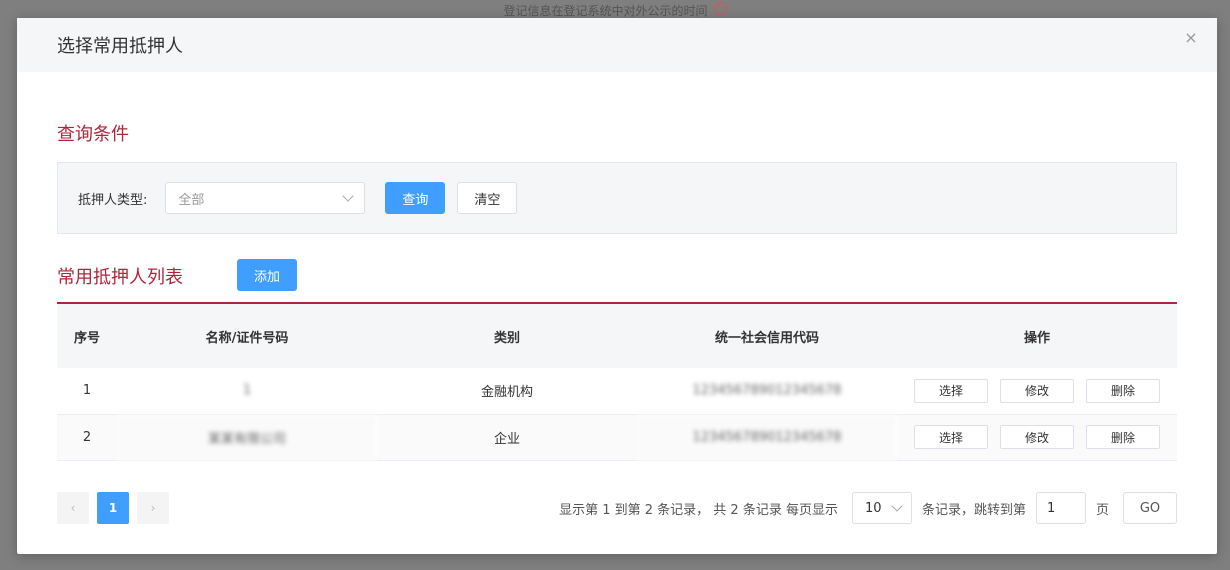  I want to click on page-number-current: 1, so click(113, 508).